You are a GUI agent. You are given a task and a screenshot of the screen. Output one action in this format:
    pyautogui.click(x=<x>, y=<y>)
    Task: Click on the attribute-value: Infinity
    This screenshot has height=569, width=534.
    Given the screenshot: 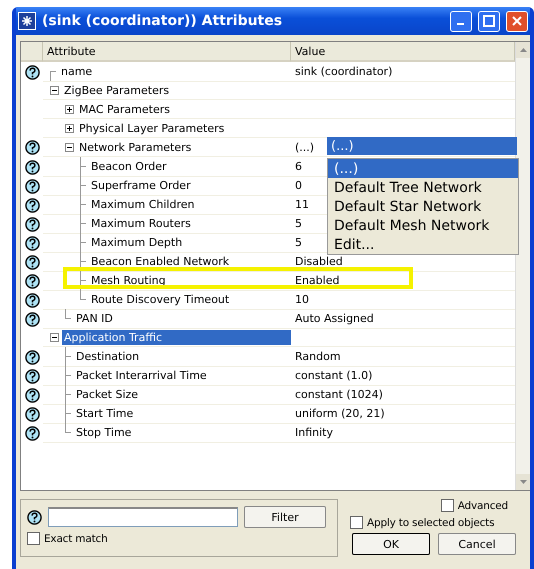 What is the action you would take?
    pyautogui.click(x=314, y=432)
    